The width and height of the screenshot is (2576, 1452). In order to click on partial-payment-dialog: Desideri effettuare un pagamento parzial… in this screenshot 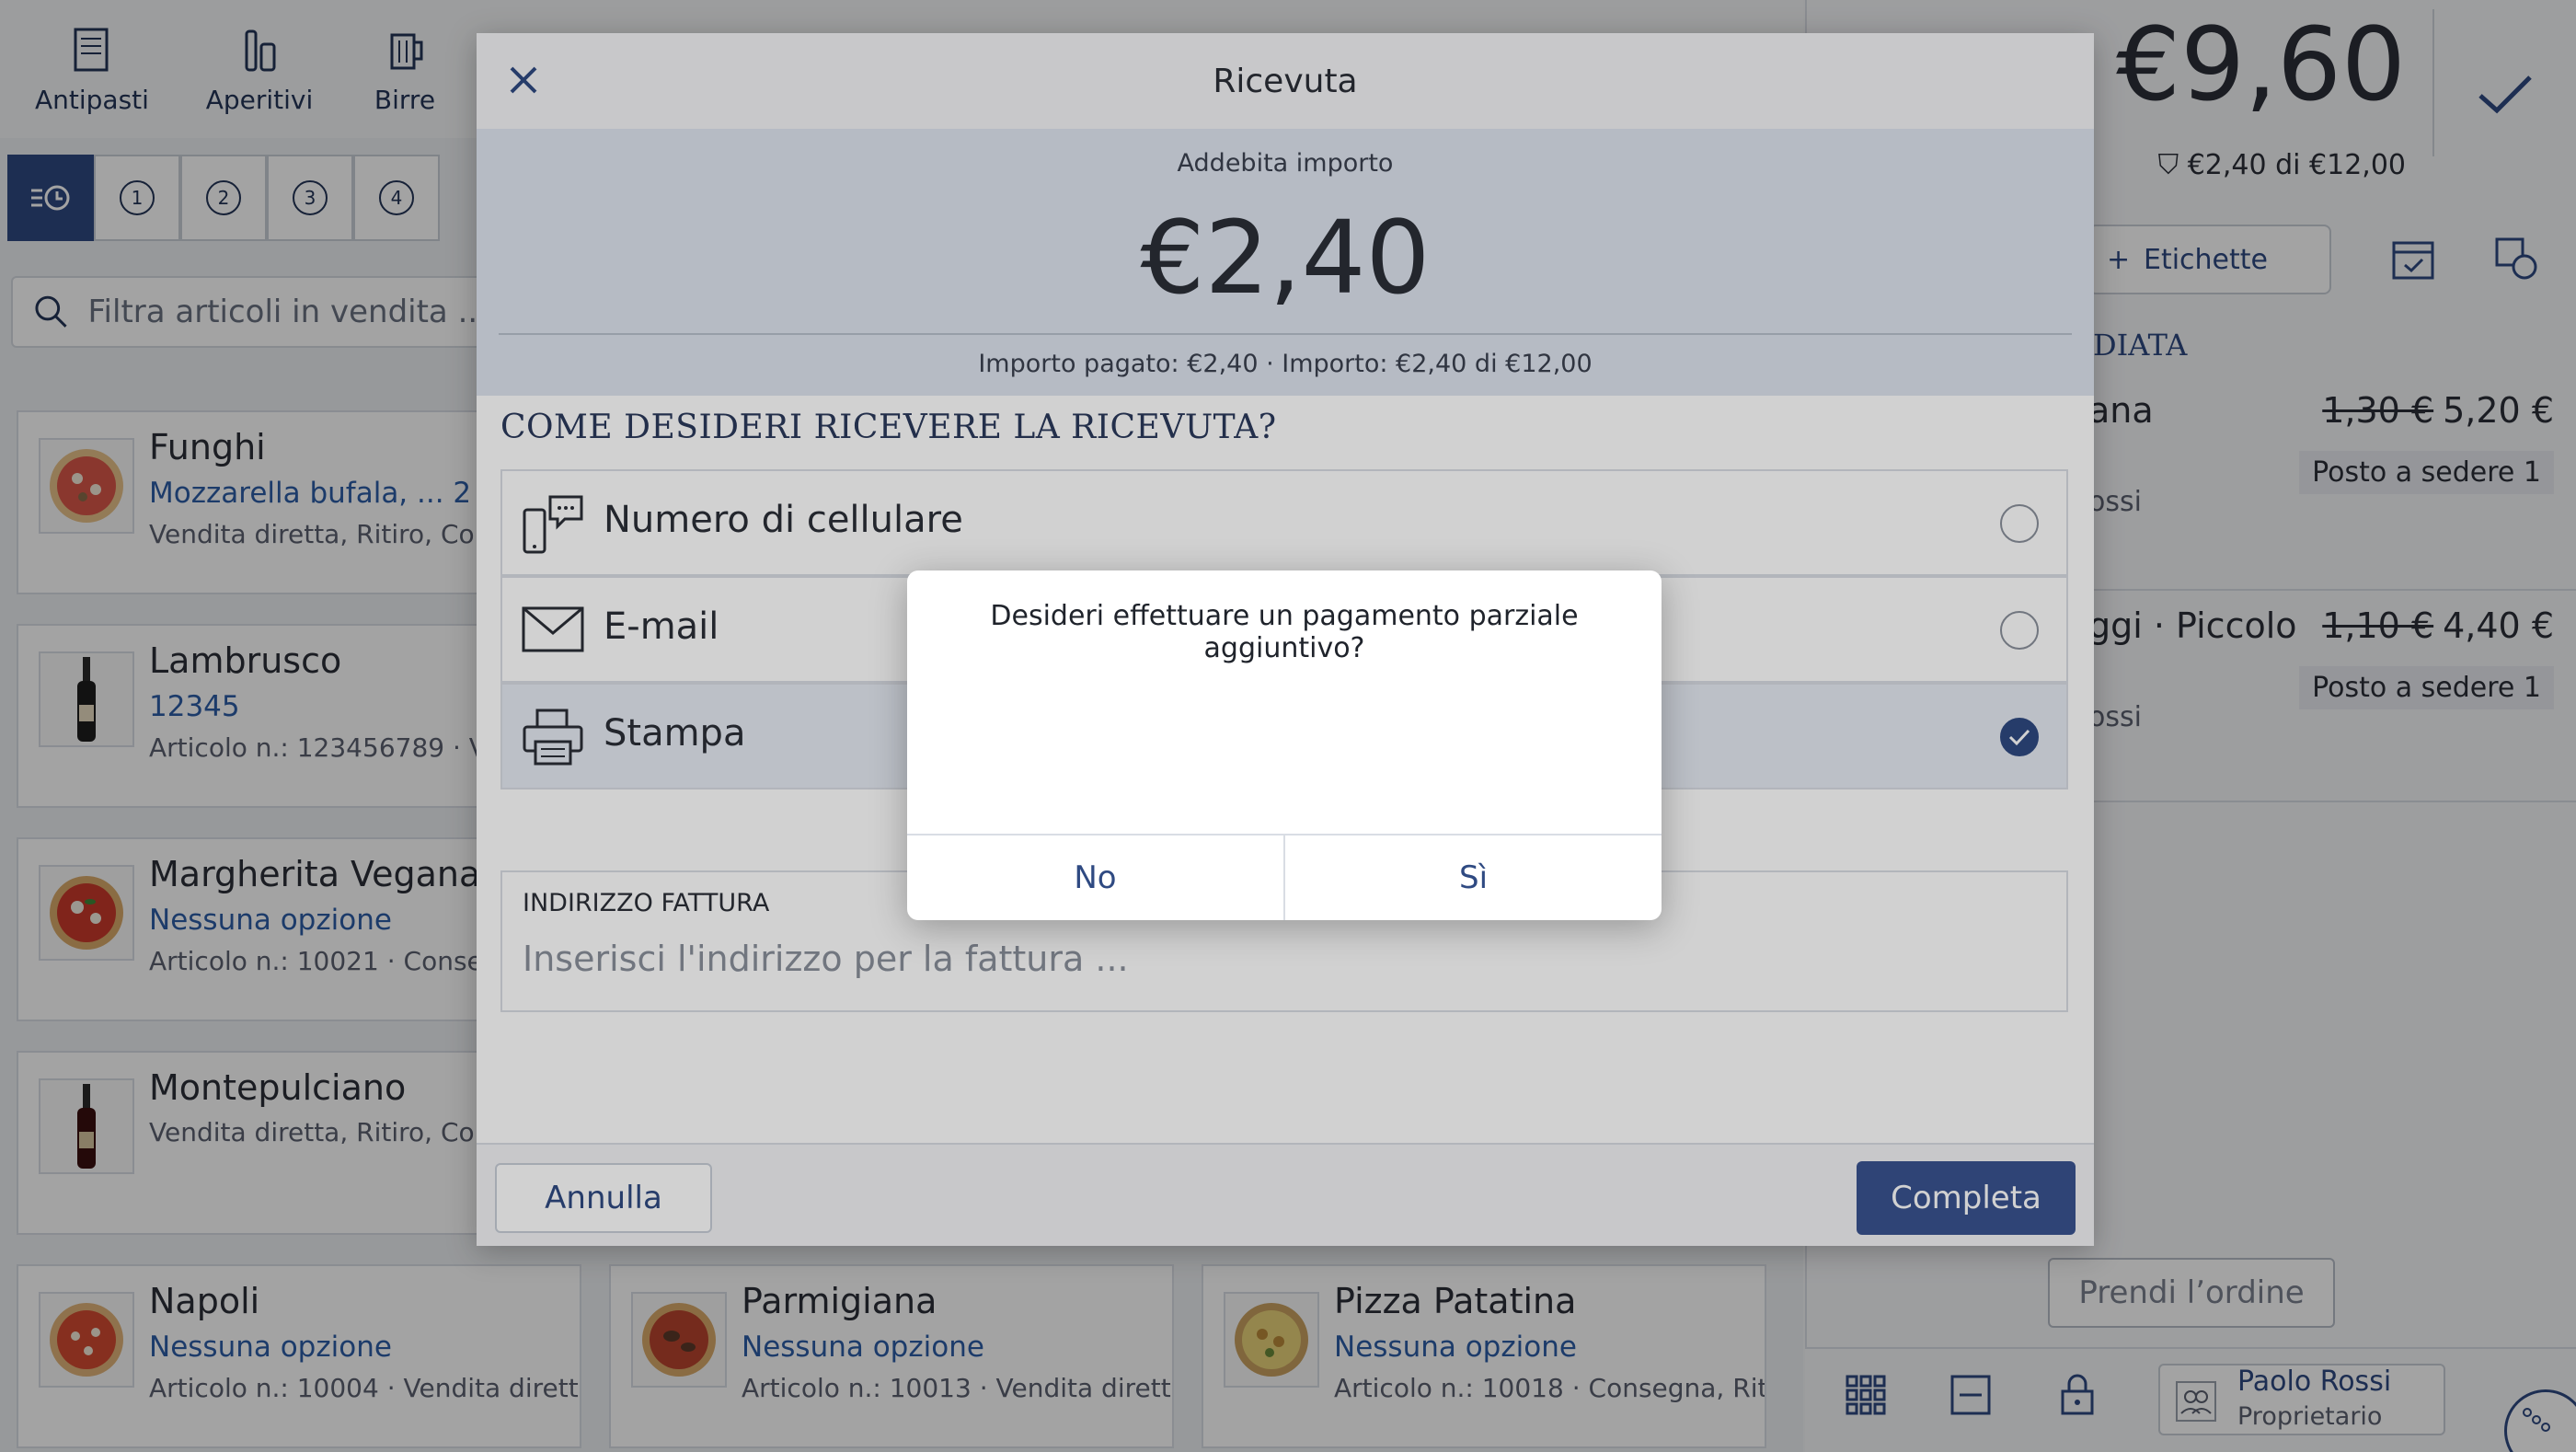, I will do `click(1284, 745)`.